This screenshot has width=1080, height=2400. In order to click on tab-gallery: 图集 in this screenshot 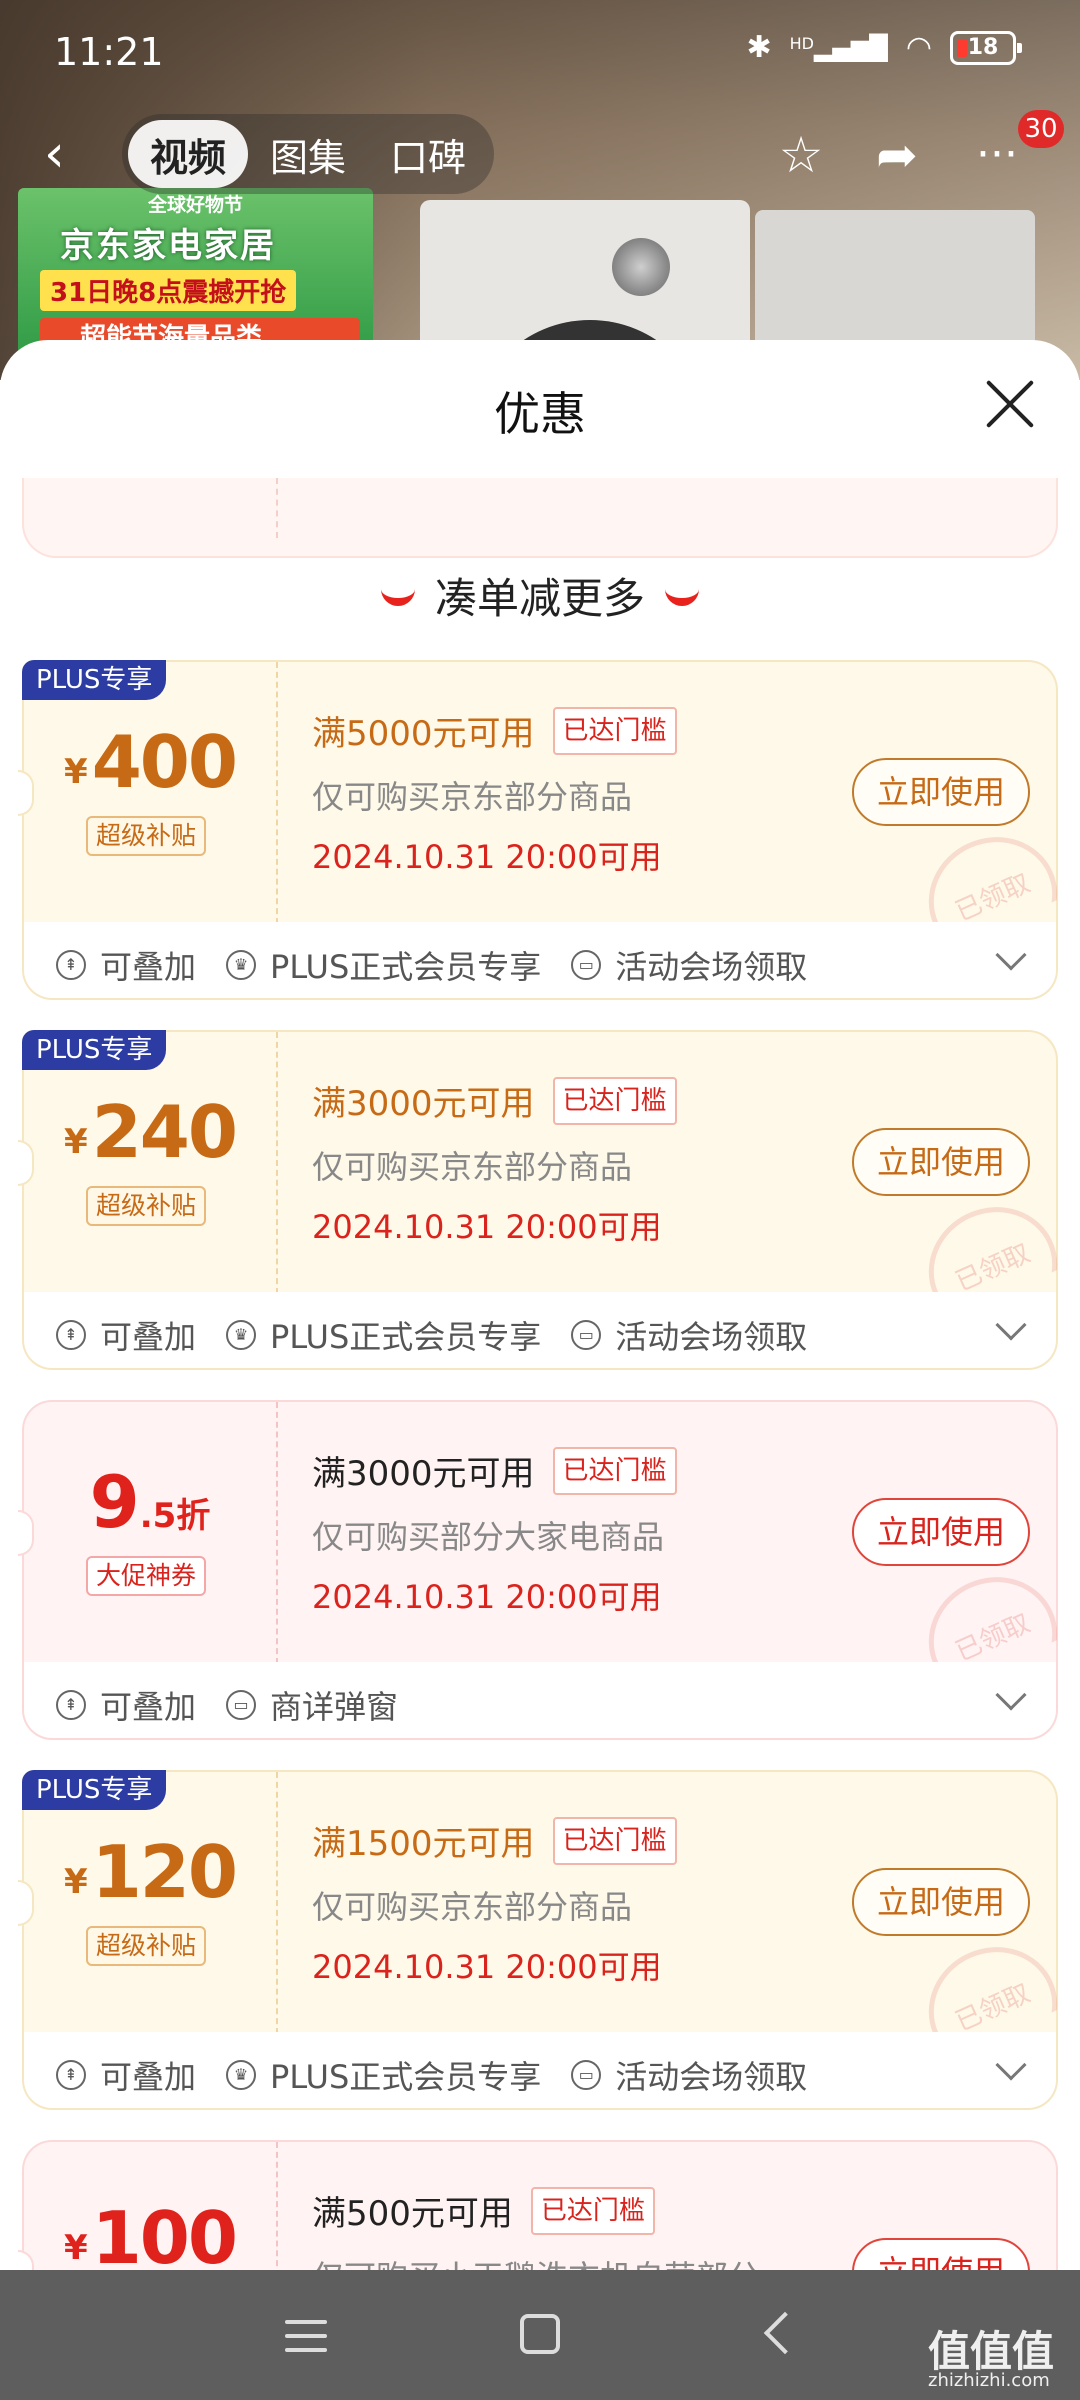, I will do `click(308, 154)`.